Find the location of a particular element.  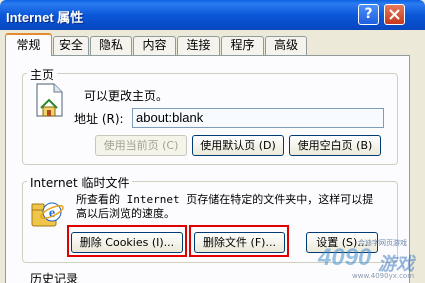

site-watermark: 合迪字网页游戏 4090 游戏 www.4090yx.com is located at coordinates (370, 257).